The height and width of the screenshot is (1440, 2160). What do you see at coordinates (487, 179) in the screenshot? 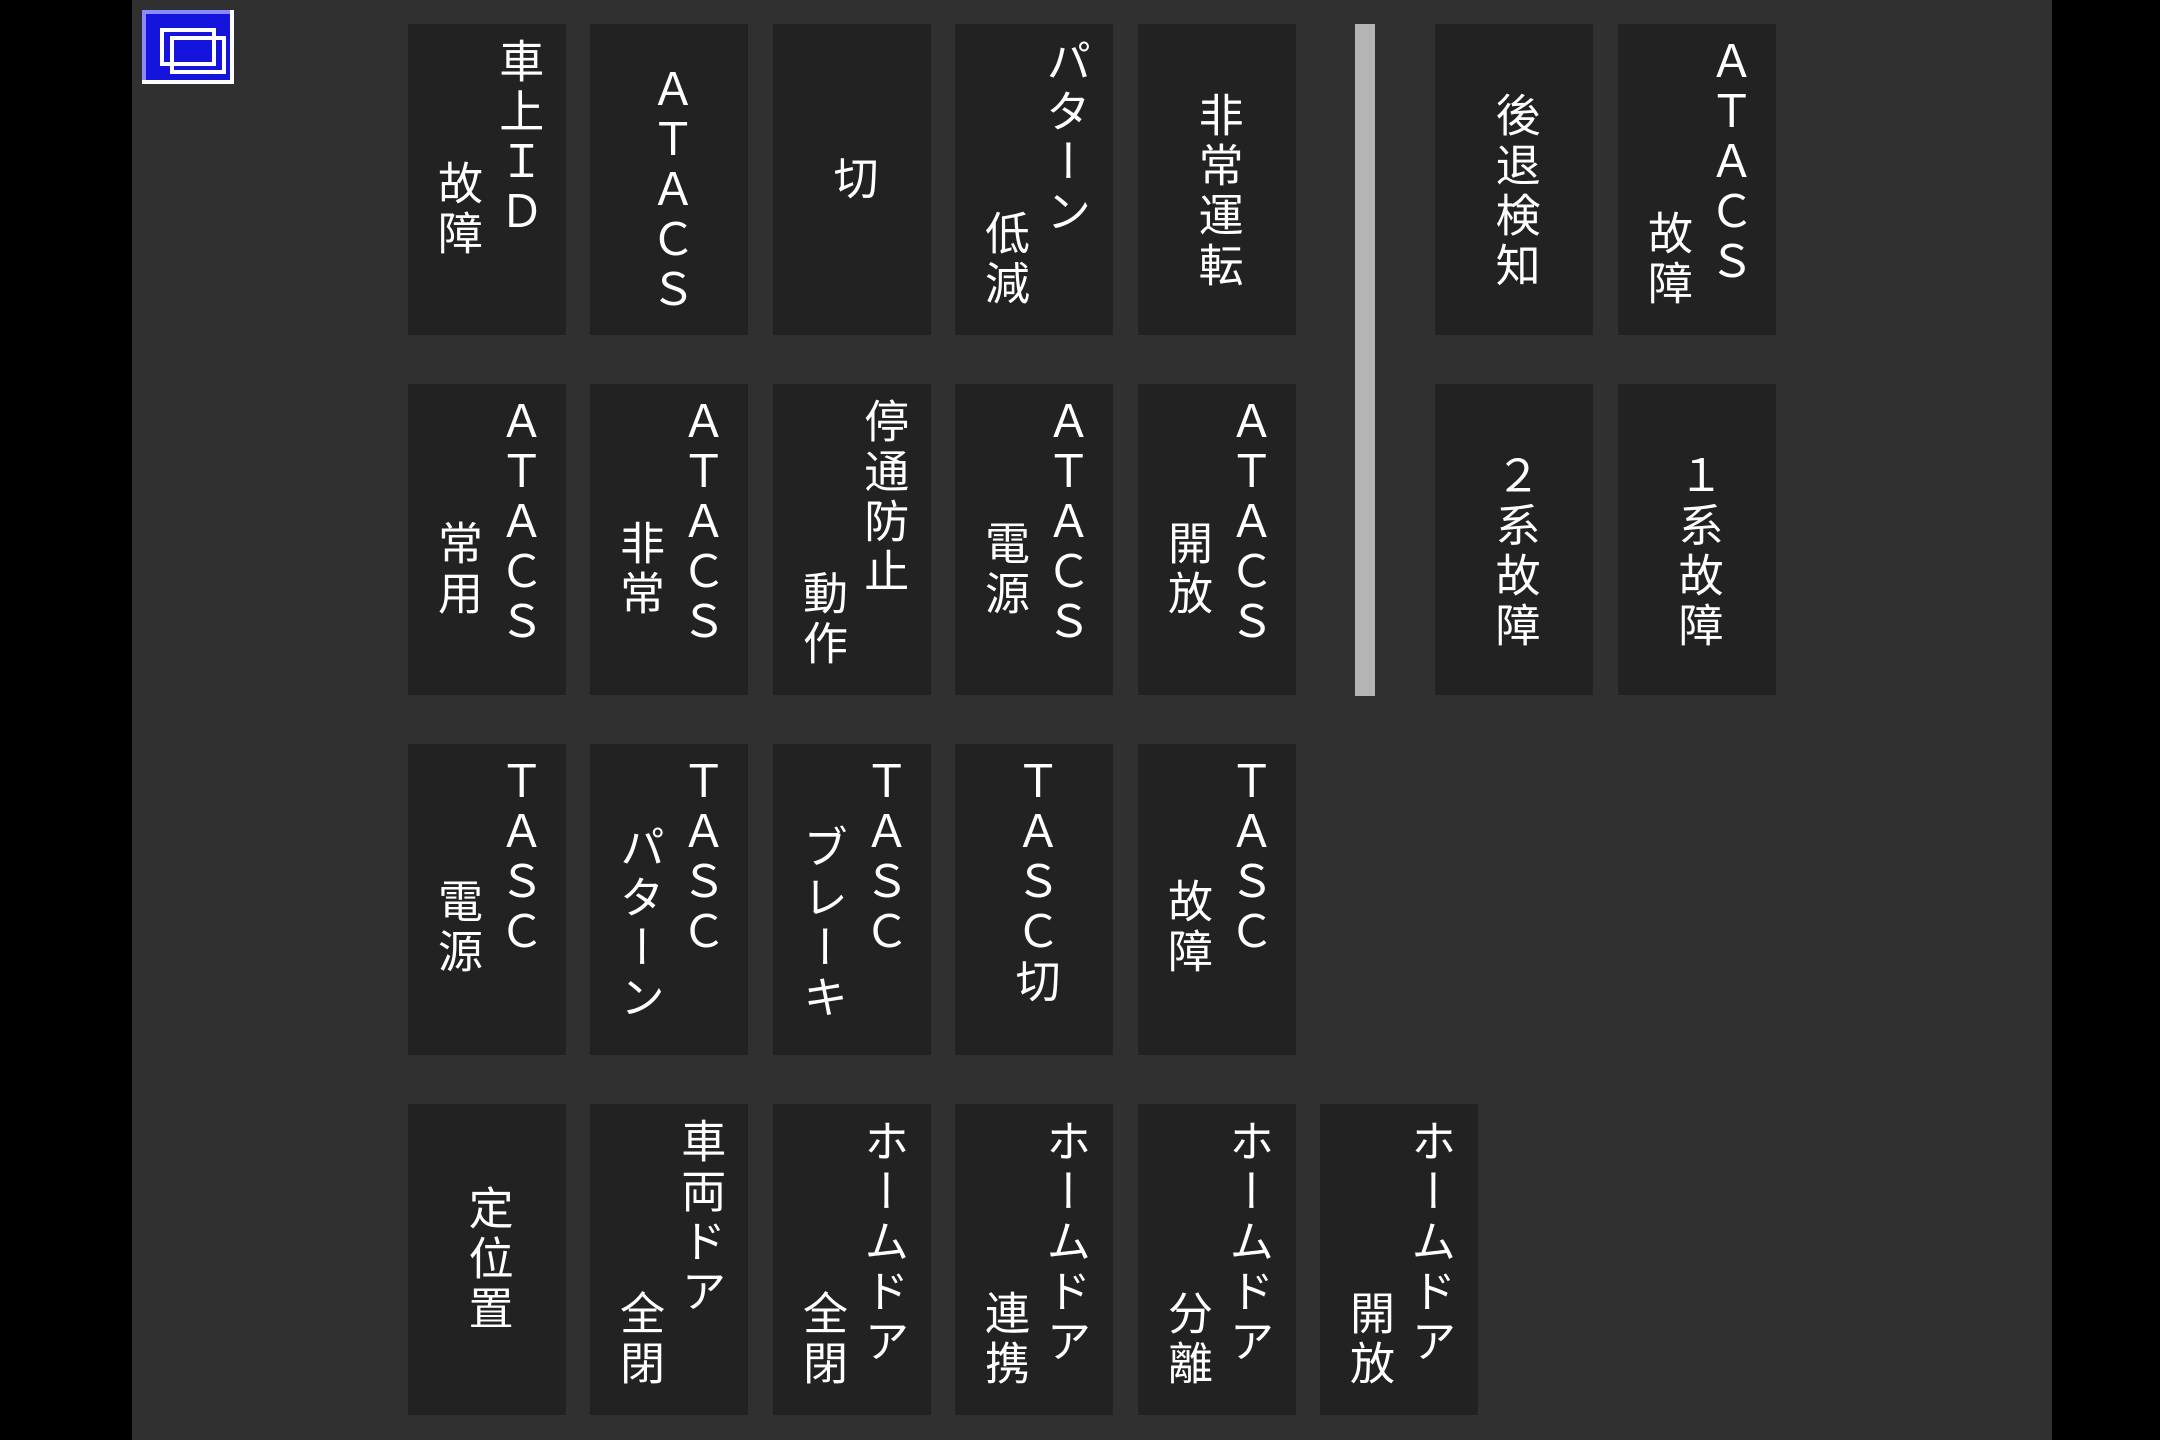
I see `button-vehicle-id-fault: 車上ＩＤ 故障` at bounding box center [487, 179].